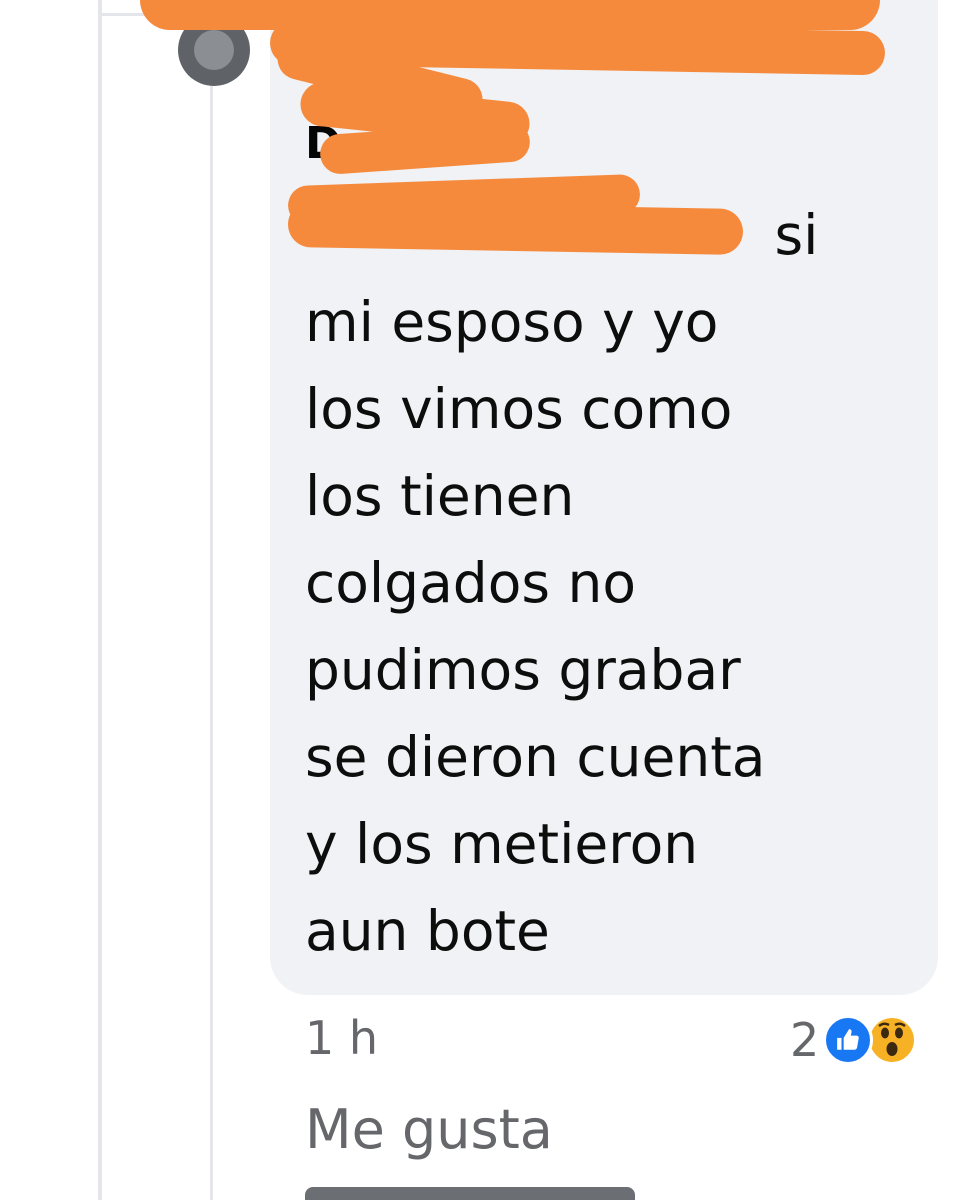  What do you see at coordinates (470, 1193) in the screenshot?
I see `reply-button-partial` at bounding box center [470, 1193].